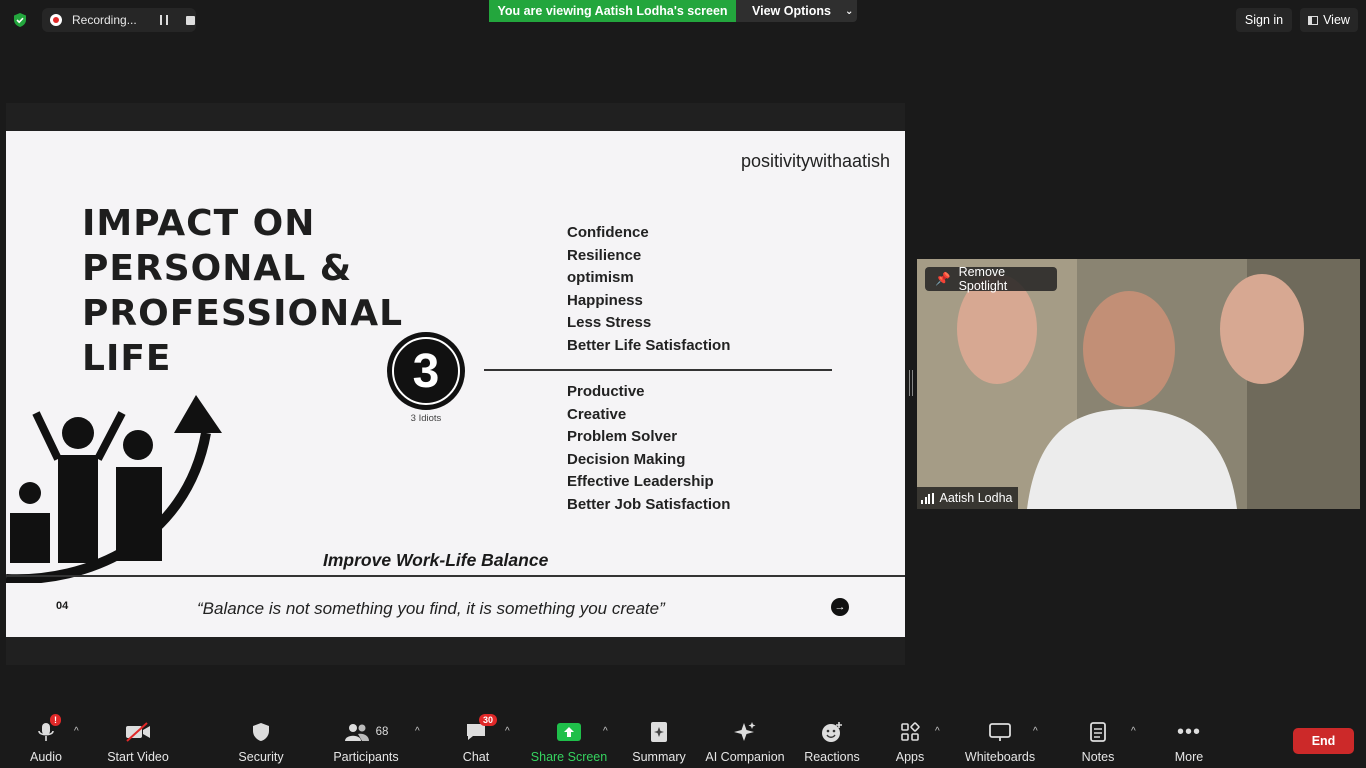 The width and height of the screenshot is (1366, 768). I want to click on participant-name: Aatish Lodha, so click(976, 498).